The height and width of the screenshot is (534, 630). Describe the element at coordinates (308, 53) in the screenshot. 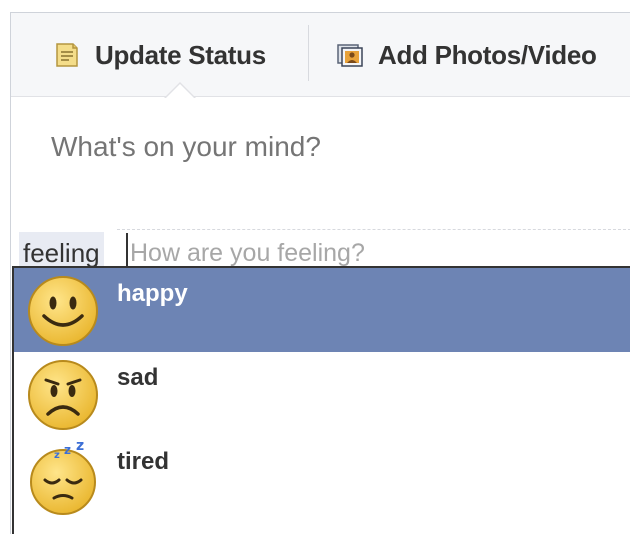

I see `tab-divider` at that location.